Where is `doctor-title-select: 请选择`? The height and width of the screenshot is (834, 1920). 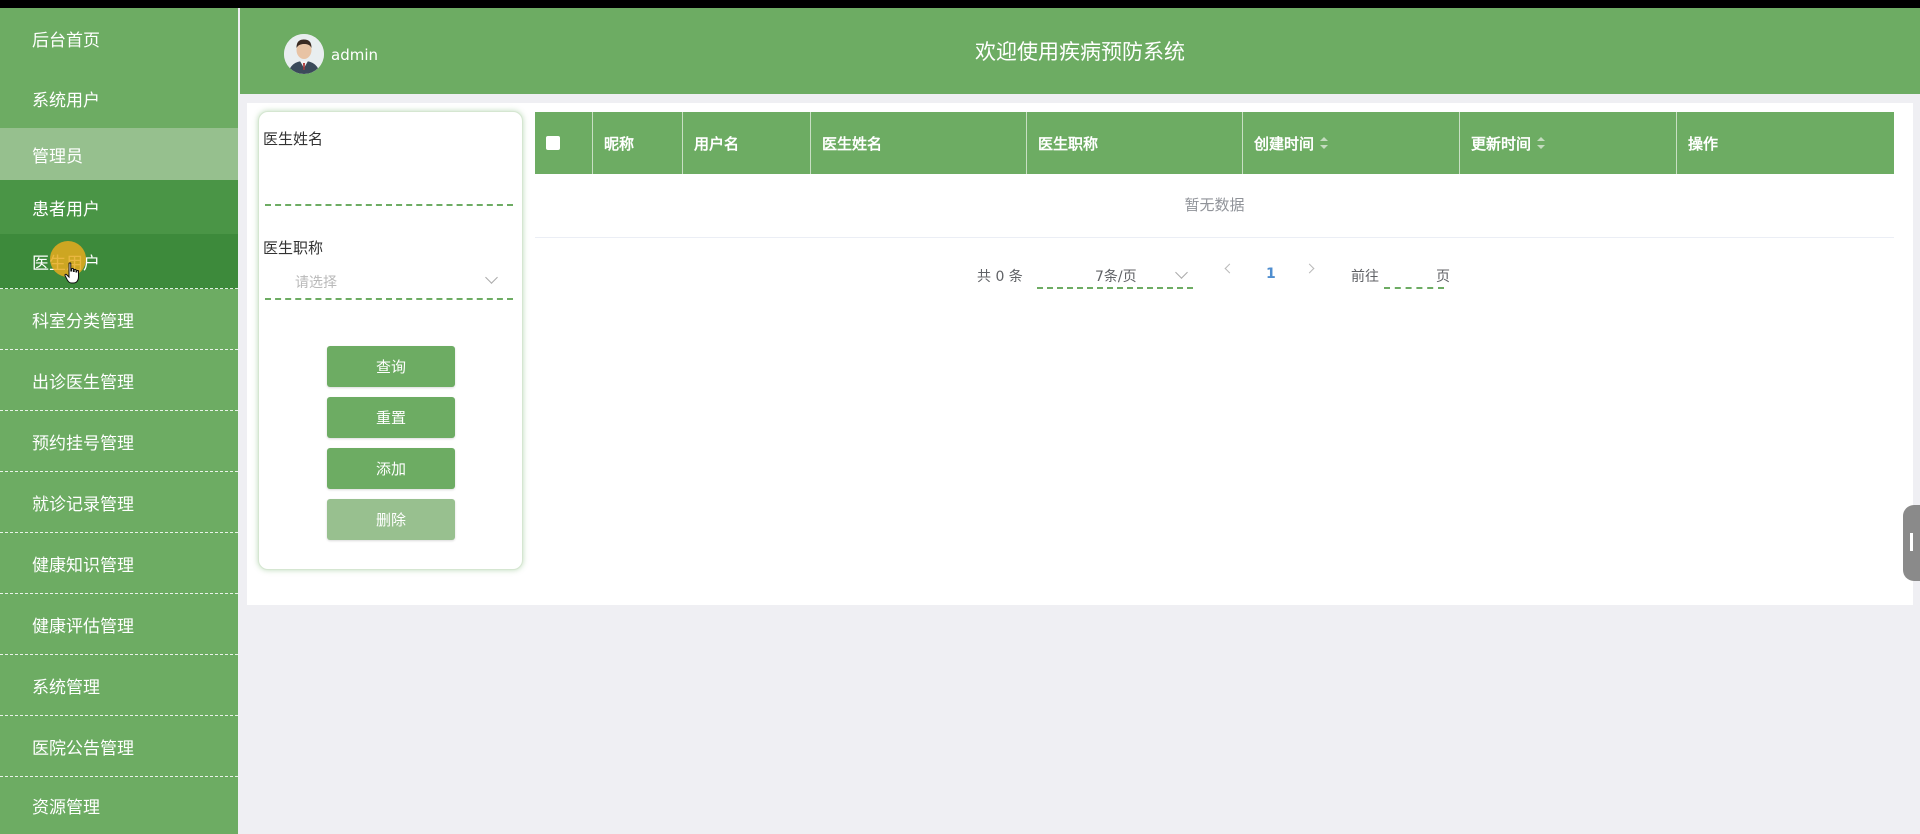
doctor-title-select: 请选择 is located at coordinates (389, 280).